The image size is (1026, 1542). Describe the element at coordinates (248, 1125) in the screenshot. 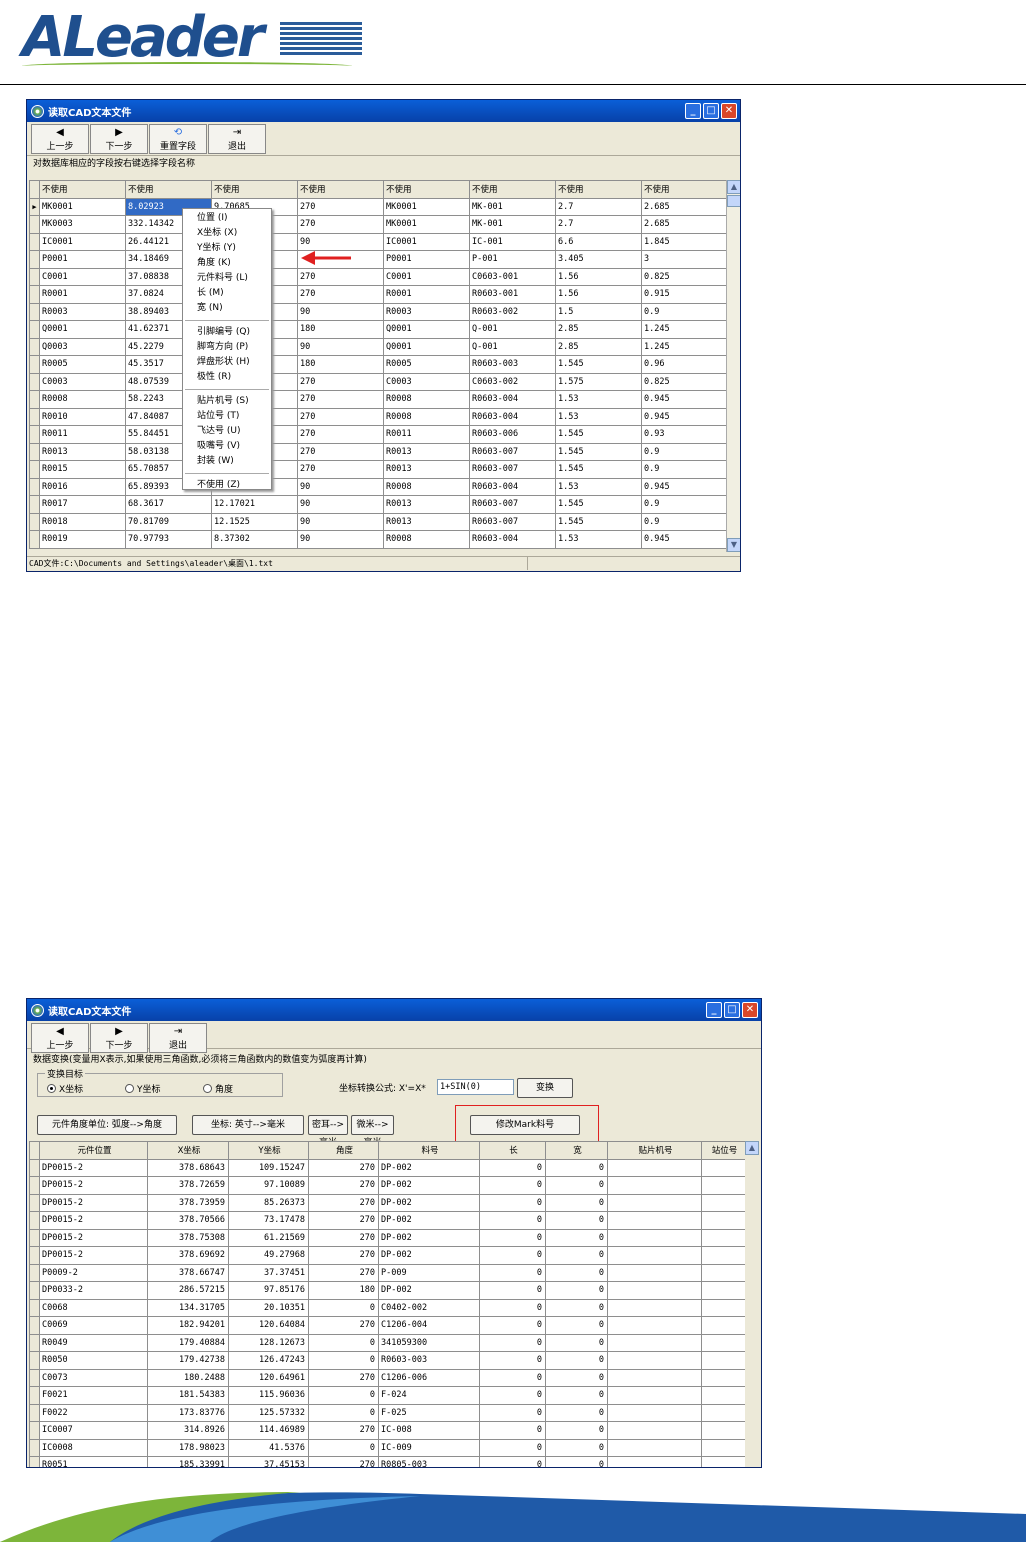

I see `inch-to-mm-button: 坐标: 英寸-->毫米` at that location.